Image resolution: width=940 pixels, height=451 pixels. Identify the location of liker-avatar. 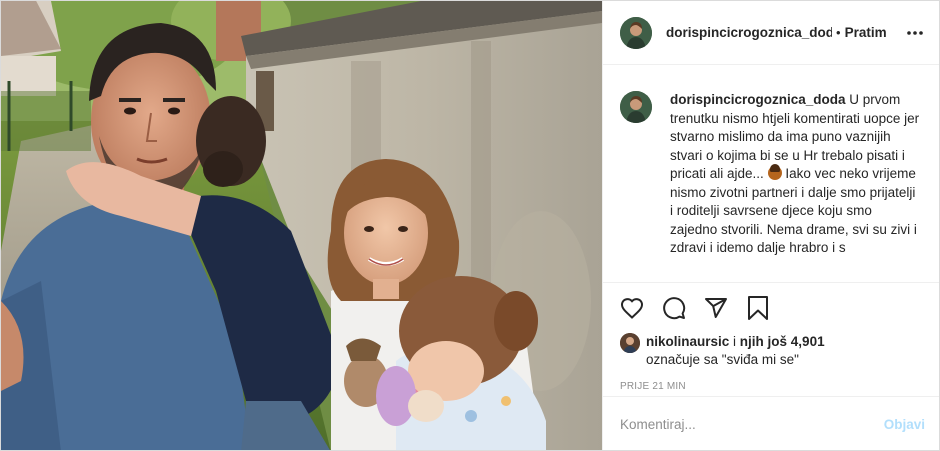
(630, 343).